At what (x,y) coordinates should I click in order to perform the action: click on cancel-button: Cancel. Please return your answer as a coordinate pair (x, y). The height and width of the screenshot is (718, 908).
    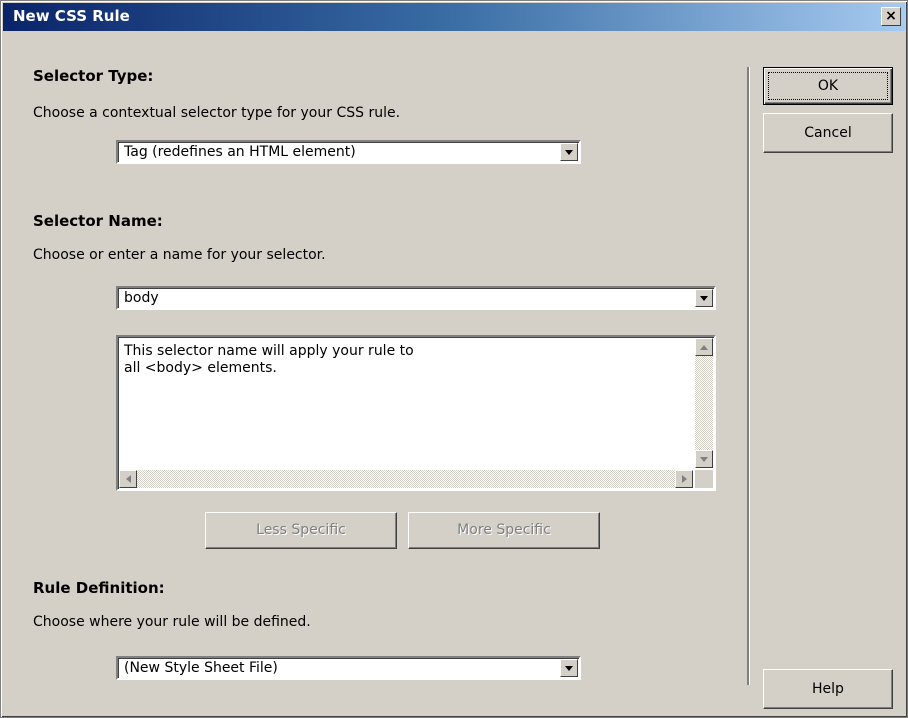
    Looking at the image, I should click on (828, 133).